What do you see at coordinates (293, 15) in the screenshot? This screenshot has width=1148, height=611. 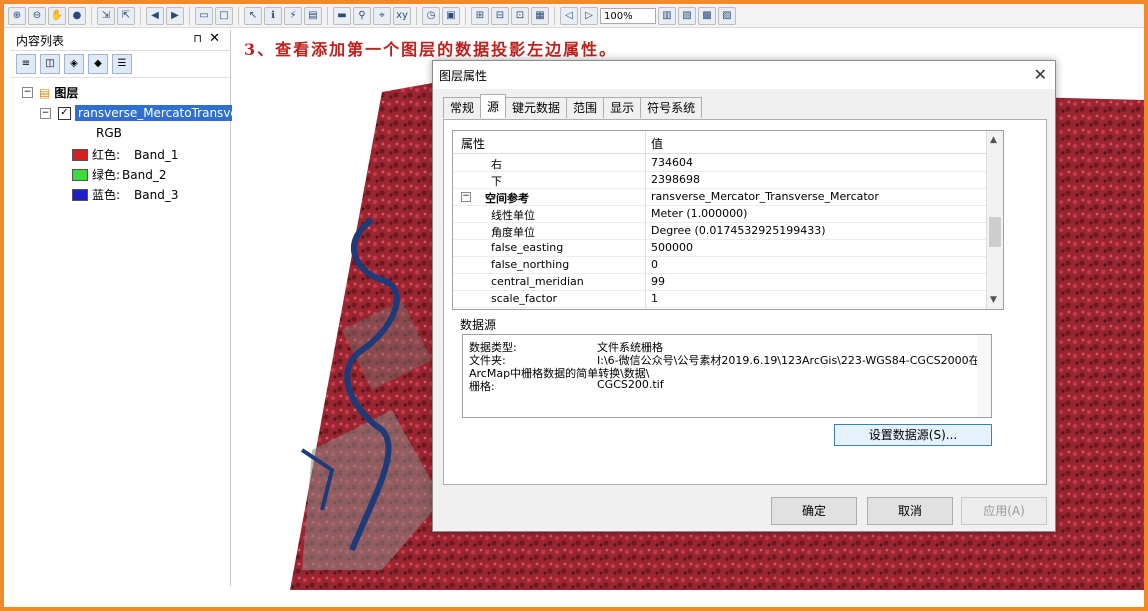 I see `hyperlink-icon: ⚡` at bounding box center [293, 15].